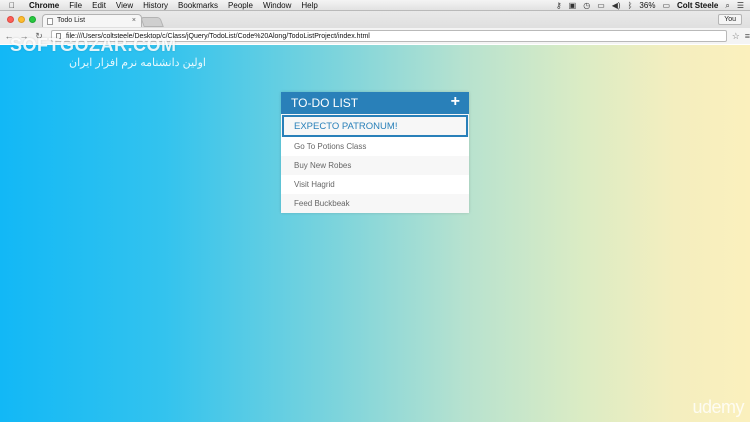 This screenshot has width=750, height=422. Describe the element at coordinates (309, 5) in the screenshot. I see `menu-help: Help` at that location.